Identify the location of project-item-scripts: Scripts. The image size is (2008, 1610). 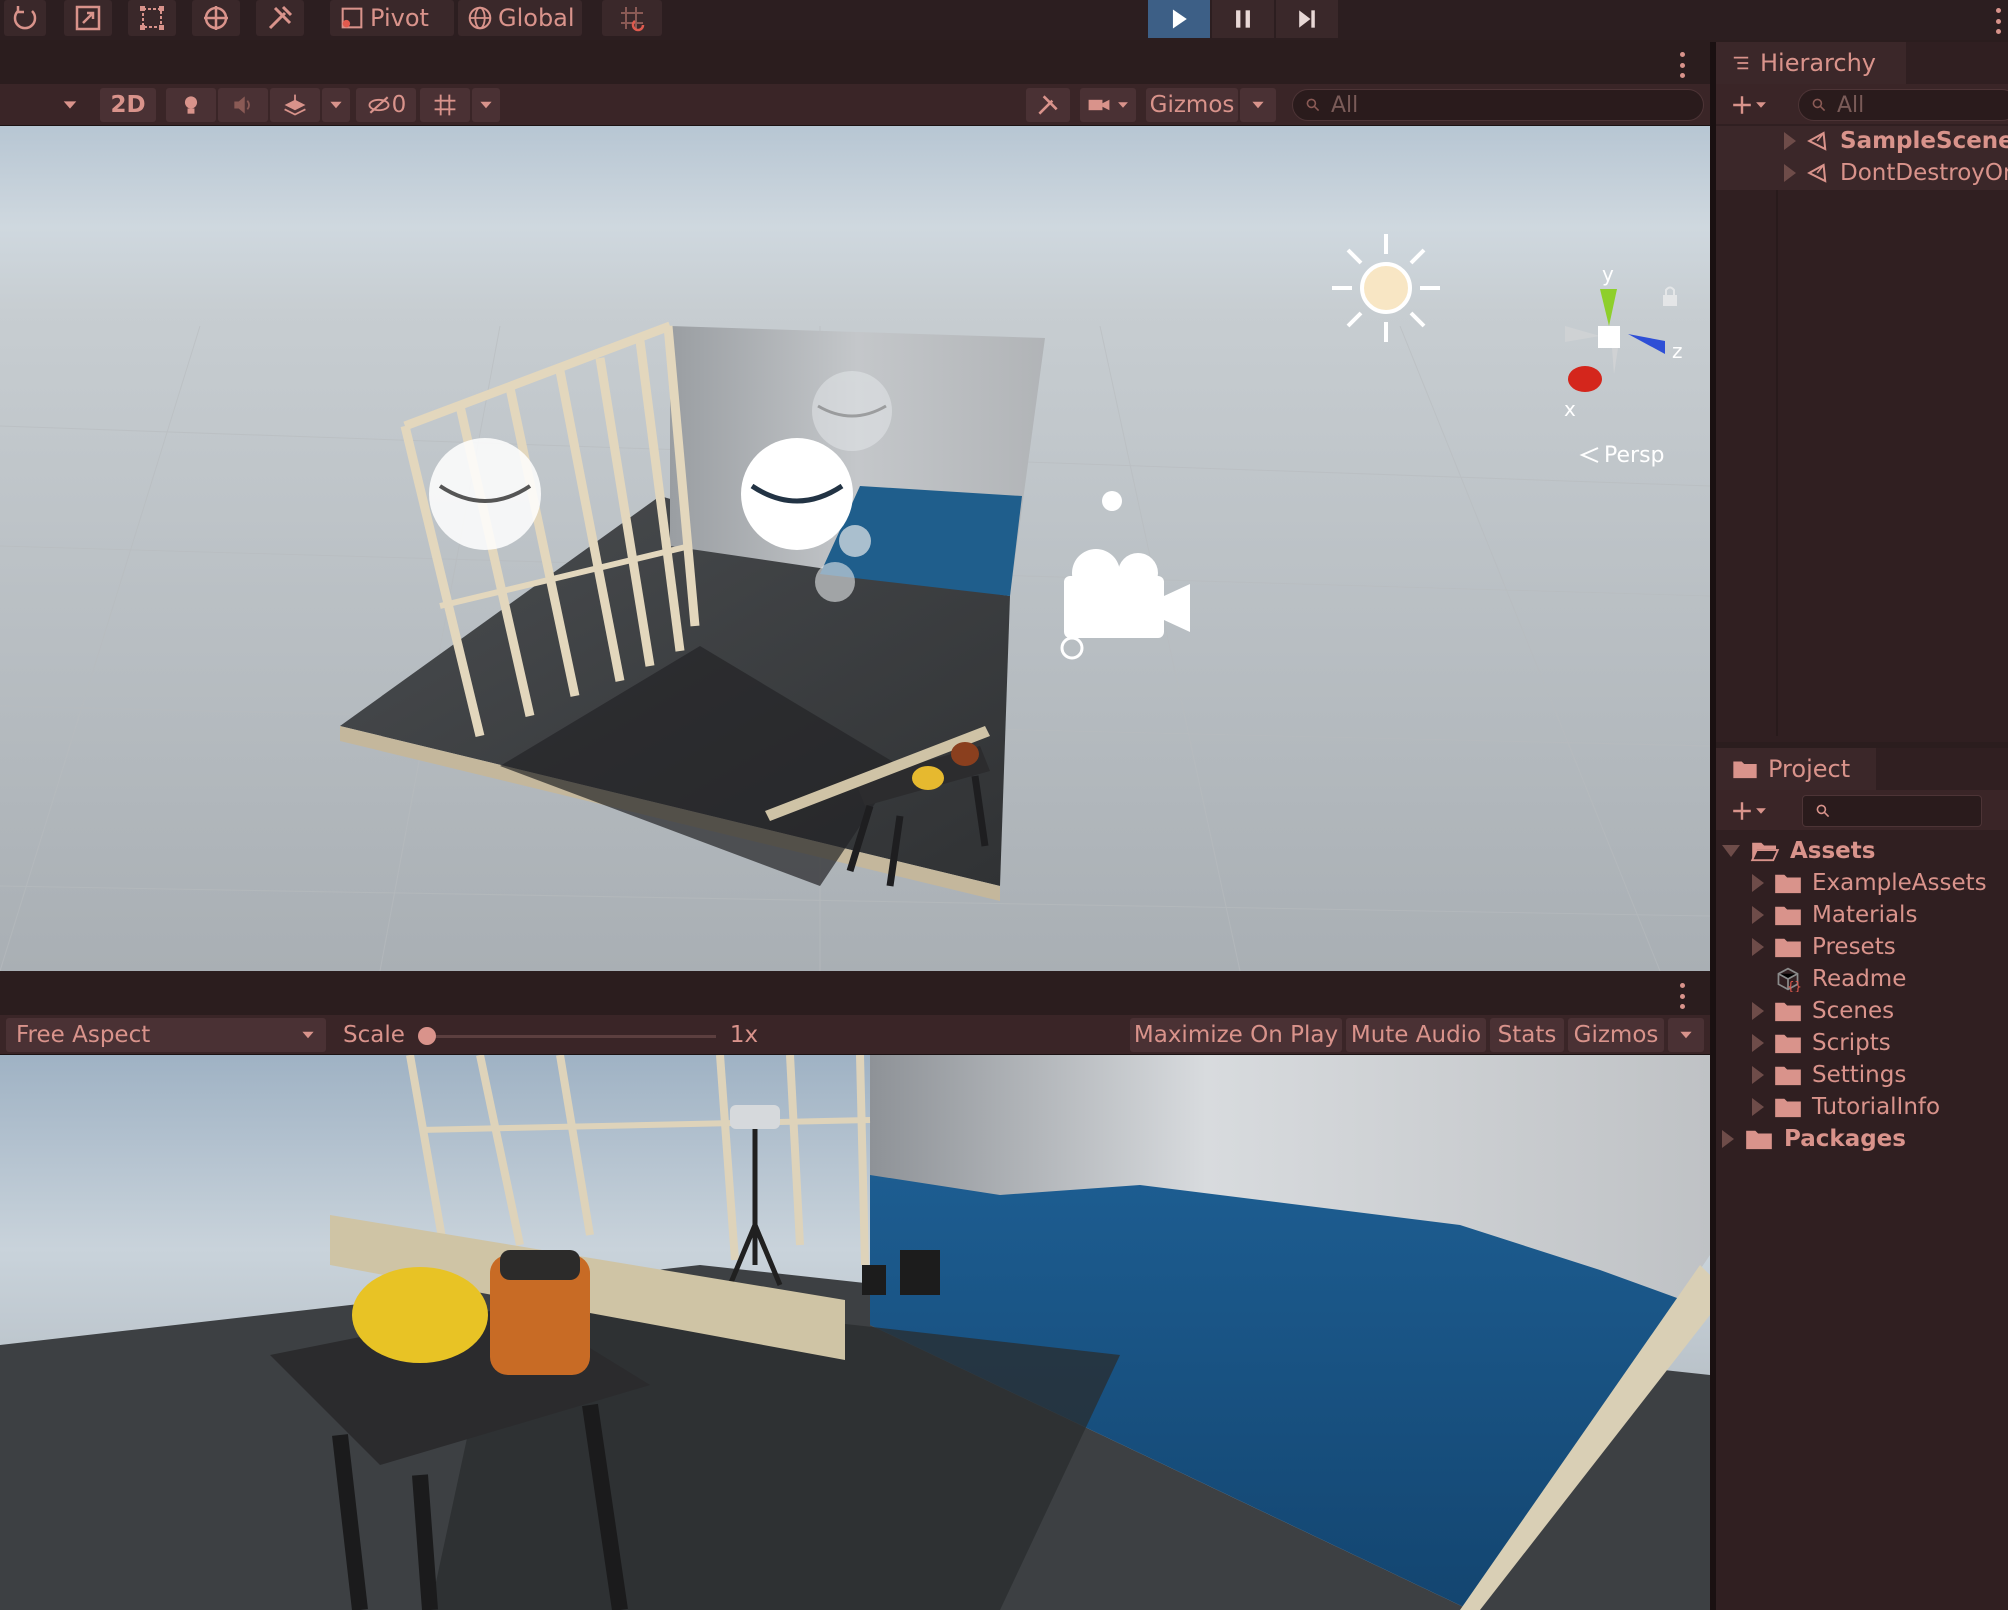
(1821, 1043).